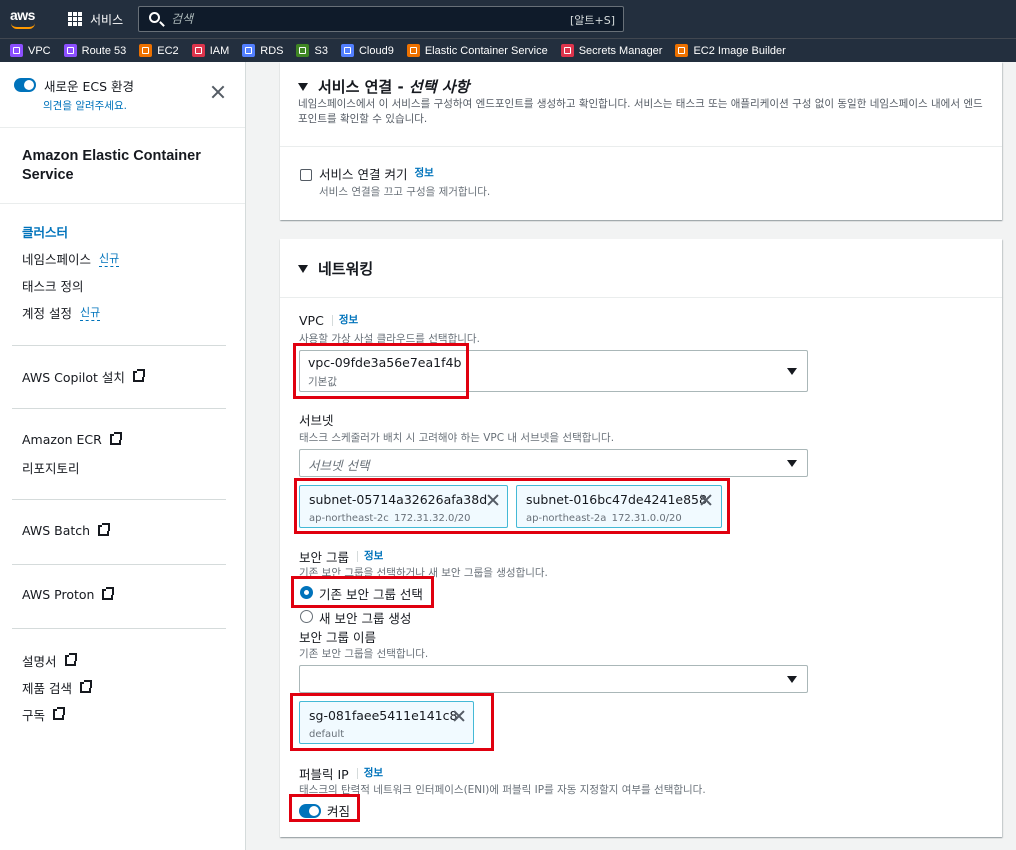 This screenshot has width=1016, height=850. What do you see at coordinates (61, 312) in the screenshot?
I see `sidebar-item-account-settings: 계정 설정 신규` at bounding box center [61, 312].